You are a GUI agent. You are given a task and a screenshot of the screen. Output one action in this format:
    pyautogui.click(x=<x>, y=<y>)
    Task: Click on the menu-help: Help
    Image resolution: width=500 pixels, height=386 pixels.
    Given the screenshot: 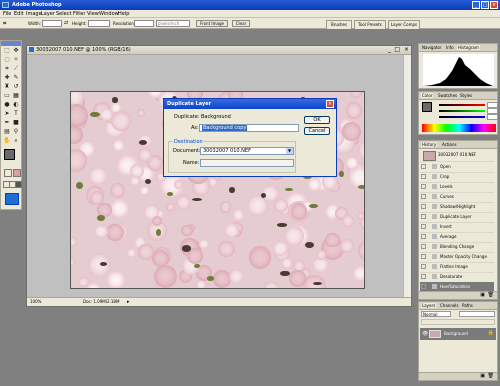 What is the action you would take?
    pyautogui.click(x=123, y=14)
    